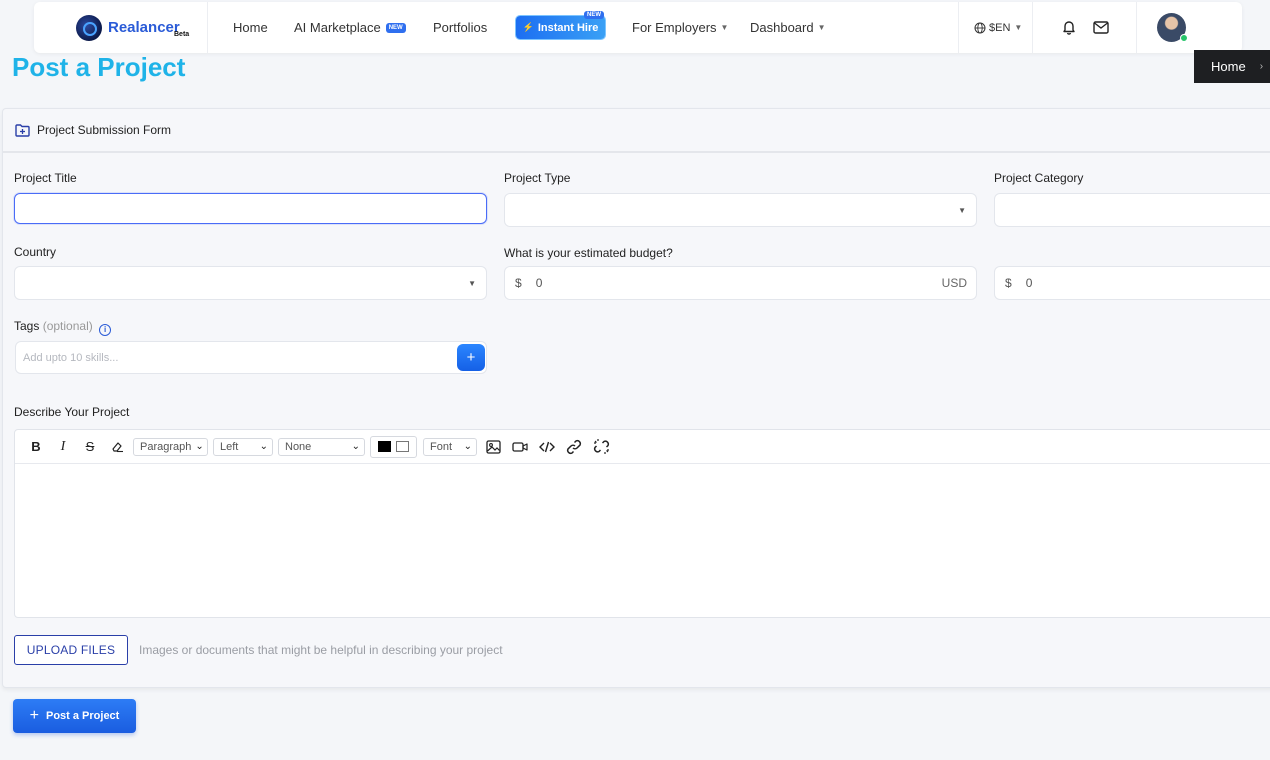 The image size is (1270, 760). I want to click on language-currency-selector: $EN ▼, so click(998, 27).